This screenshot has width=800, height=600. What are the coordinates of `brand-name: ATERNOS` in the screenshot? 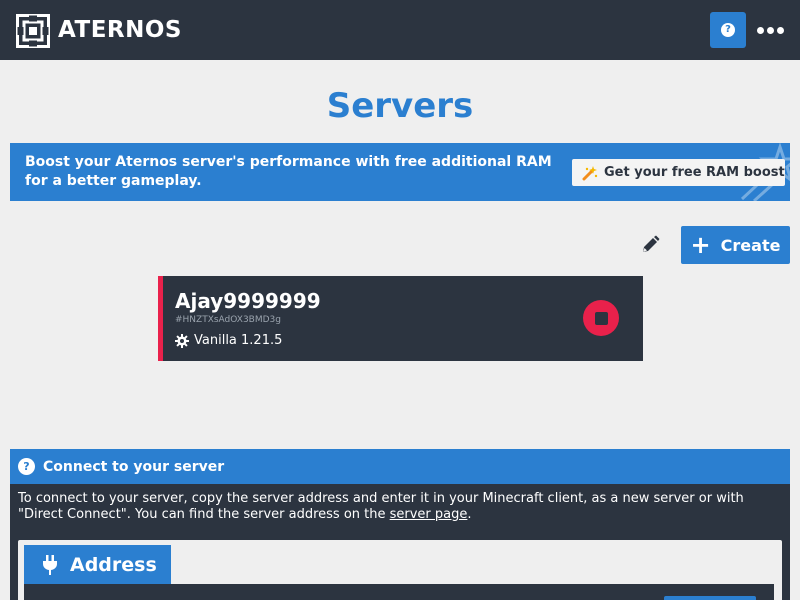 It's located at (120, 30).